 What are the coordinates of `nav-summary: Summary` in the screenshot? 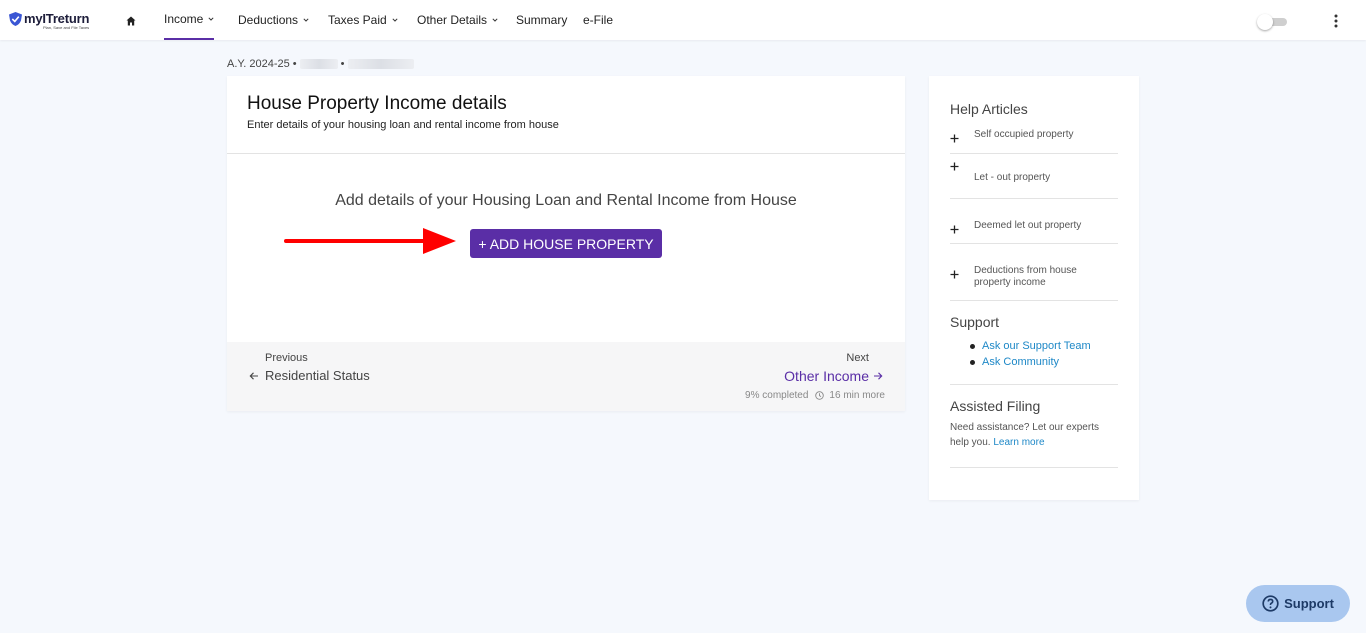 It's located at (541, 20).